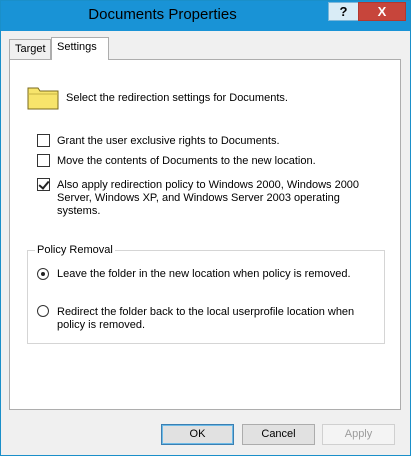  What do you see at coordinates (43, 98) in the screenshot?
I see `folder-icon` at bounding box center [43, 98].